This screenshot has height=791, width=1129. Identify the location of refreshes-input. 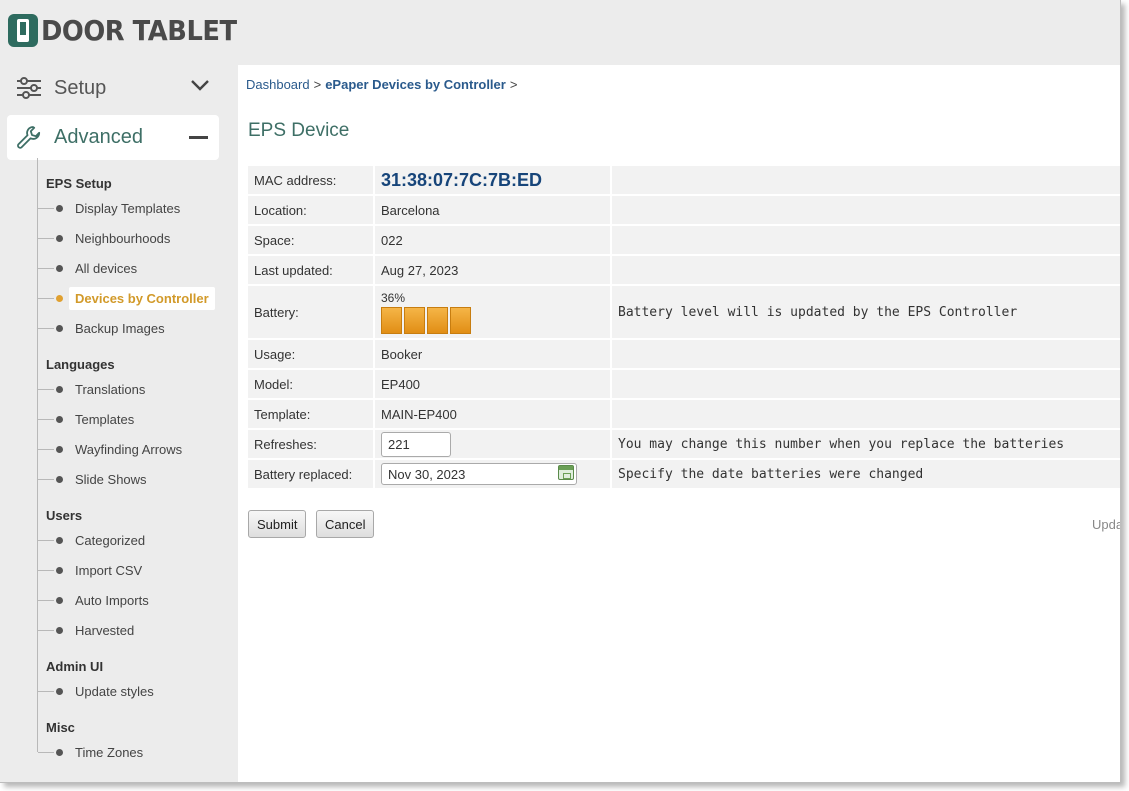
(416, 444).